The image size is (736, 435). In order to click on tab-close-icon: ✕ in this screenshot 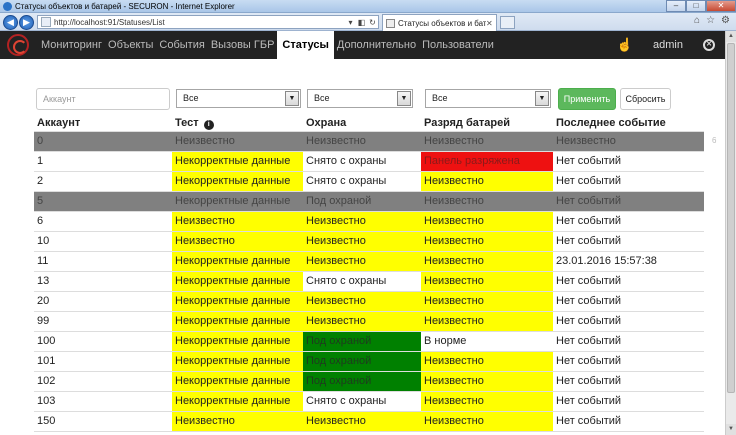, I will do `click(491, 23)`.